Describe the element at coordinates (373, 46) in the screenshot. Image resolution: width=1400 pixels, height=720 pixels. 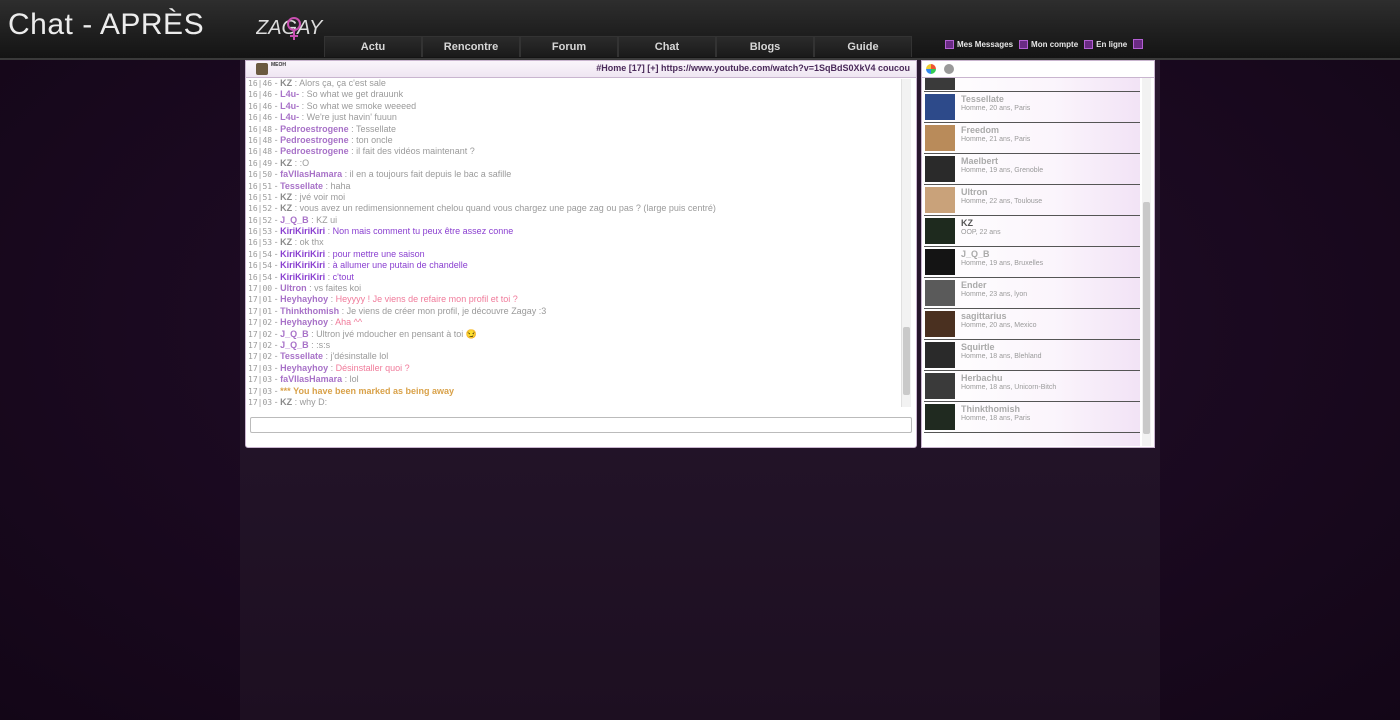
I see `nav-actu: Actu` at that location.